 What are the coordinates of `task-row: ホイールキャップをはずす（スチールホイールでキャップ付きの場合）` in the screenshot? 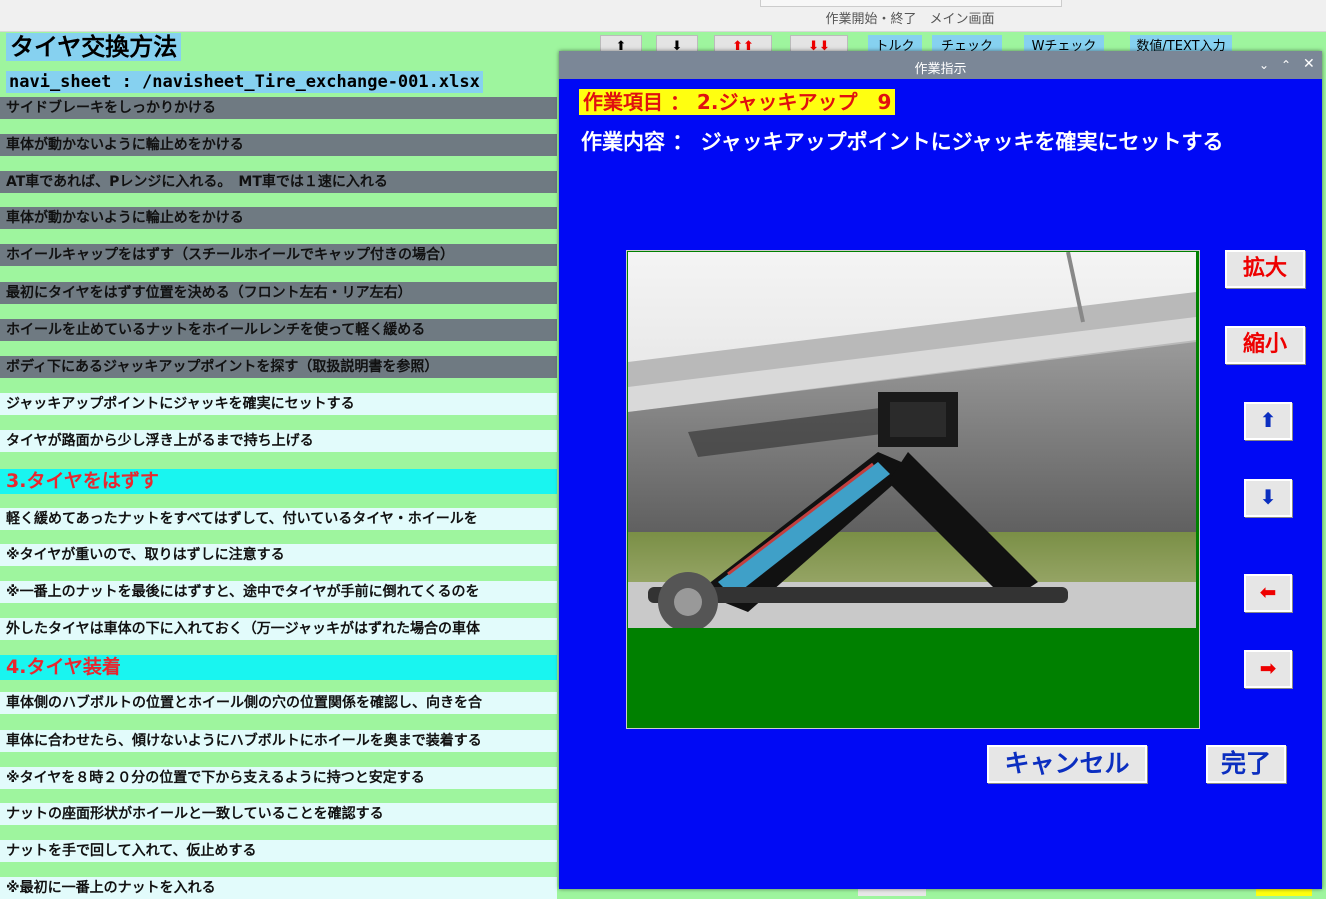 It's located at (278, 255).